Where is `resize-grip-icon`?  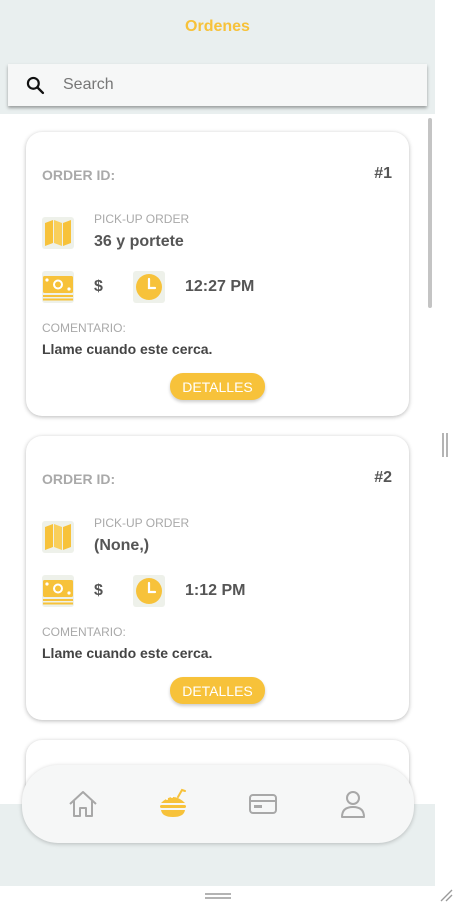
resize-grip-icon is located at coordinates (446, 895).